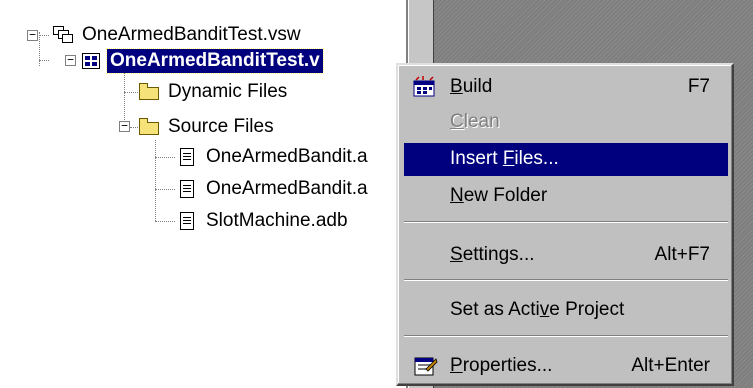 The height and width of the screenshot is (388, 753). Describe the element at coordinates (221, 126) in the screenshot. I see `tree-node-label: Source Files` at that location.